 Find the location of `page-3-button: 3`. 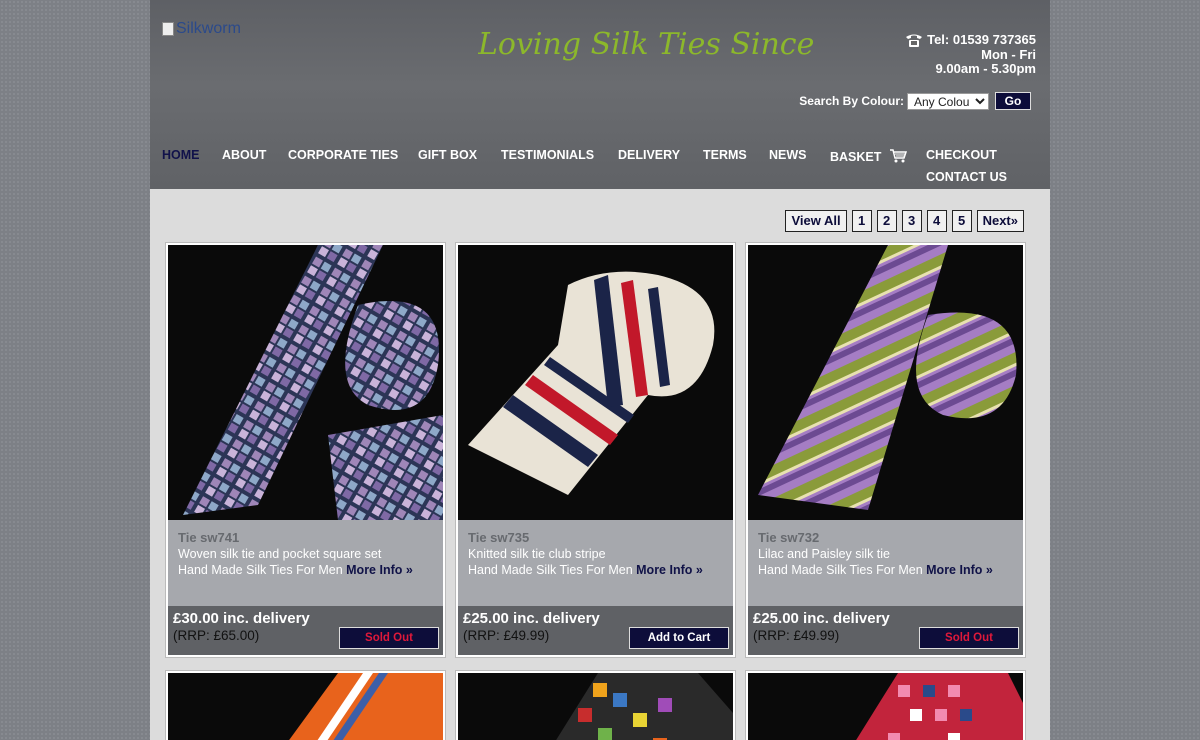

page-3-button: 3 is located at coordinates (911, 221).